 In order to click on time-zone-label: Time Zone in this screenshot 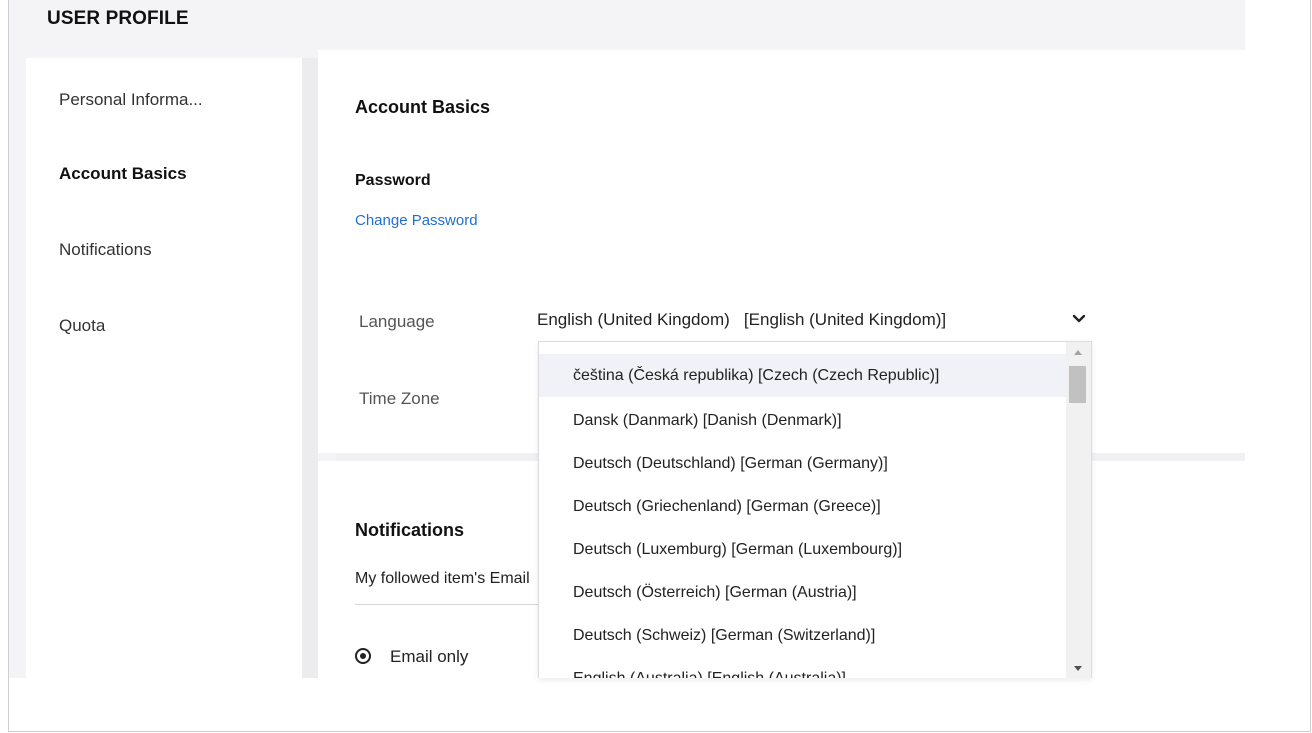, I will do `click(399, 398)`.